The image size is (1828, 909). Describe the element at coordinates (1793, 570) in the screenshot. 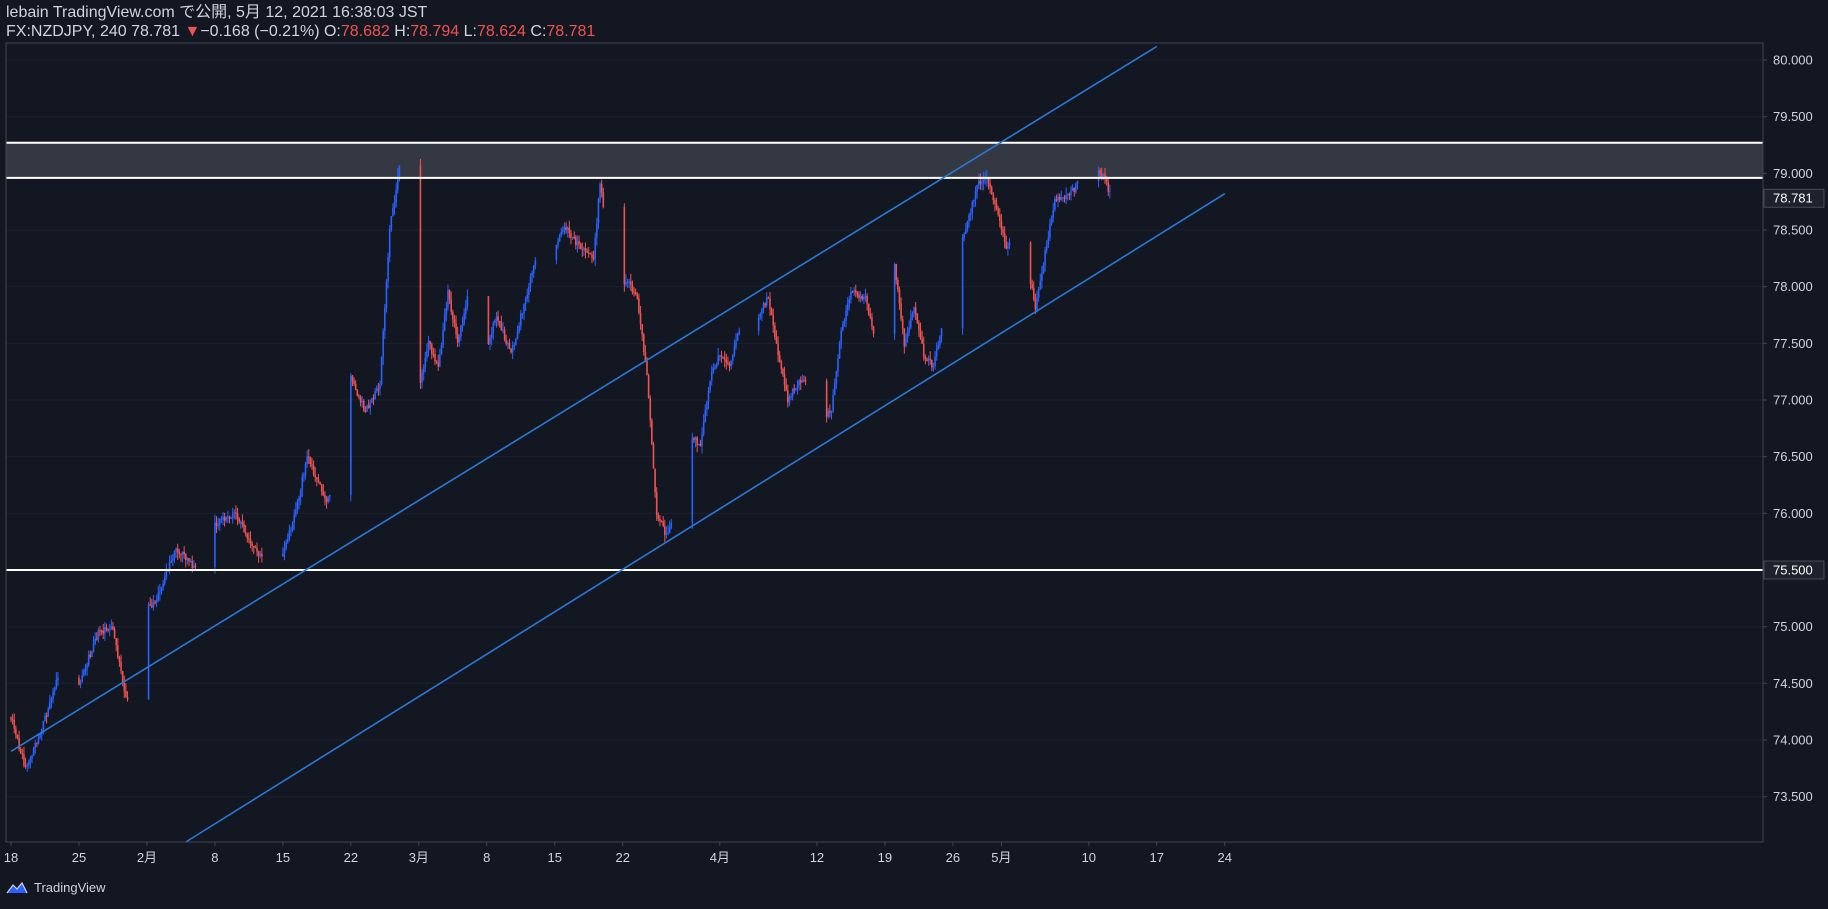

I see `price-label-text: 75.500` at that location.